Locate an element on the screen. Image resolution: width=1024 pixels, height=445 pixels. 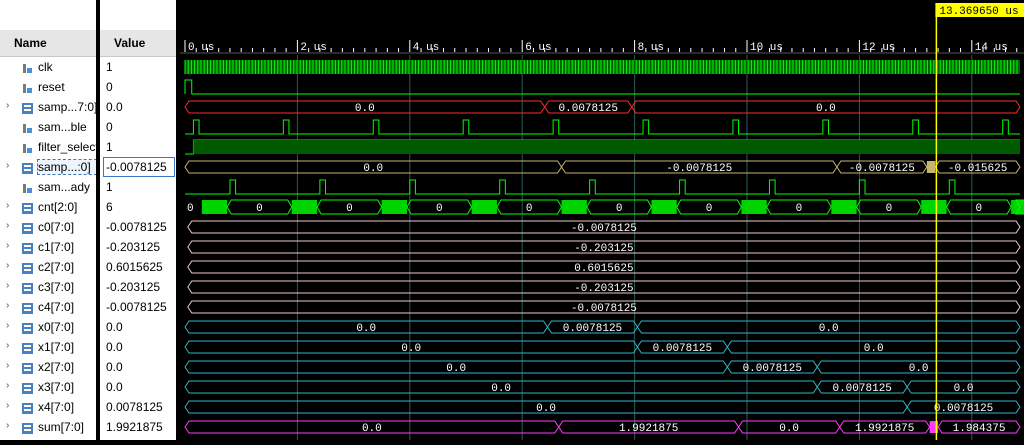
signal-name: c3[7:0] is located at coordinates (56, 287).